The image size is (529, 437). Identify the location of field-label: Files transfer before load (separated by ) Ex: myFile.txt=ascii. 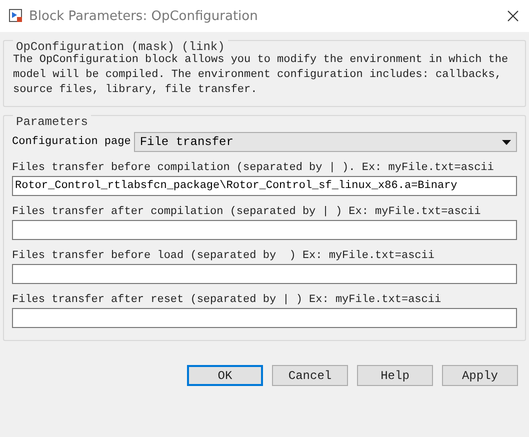
(224, 256).